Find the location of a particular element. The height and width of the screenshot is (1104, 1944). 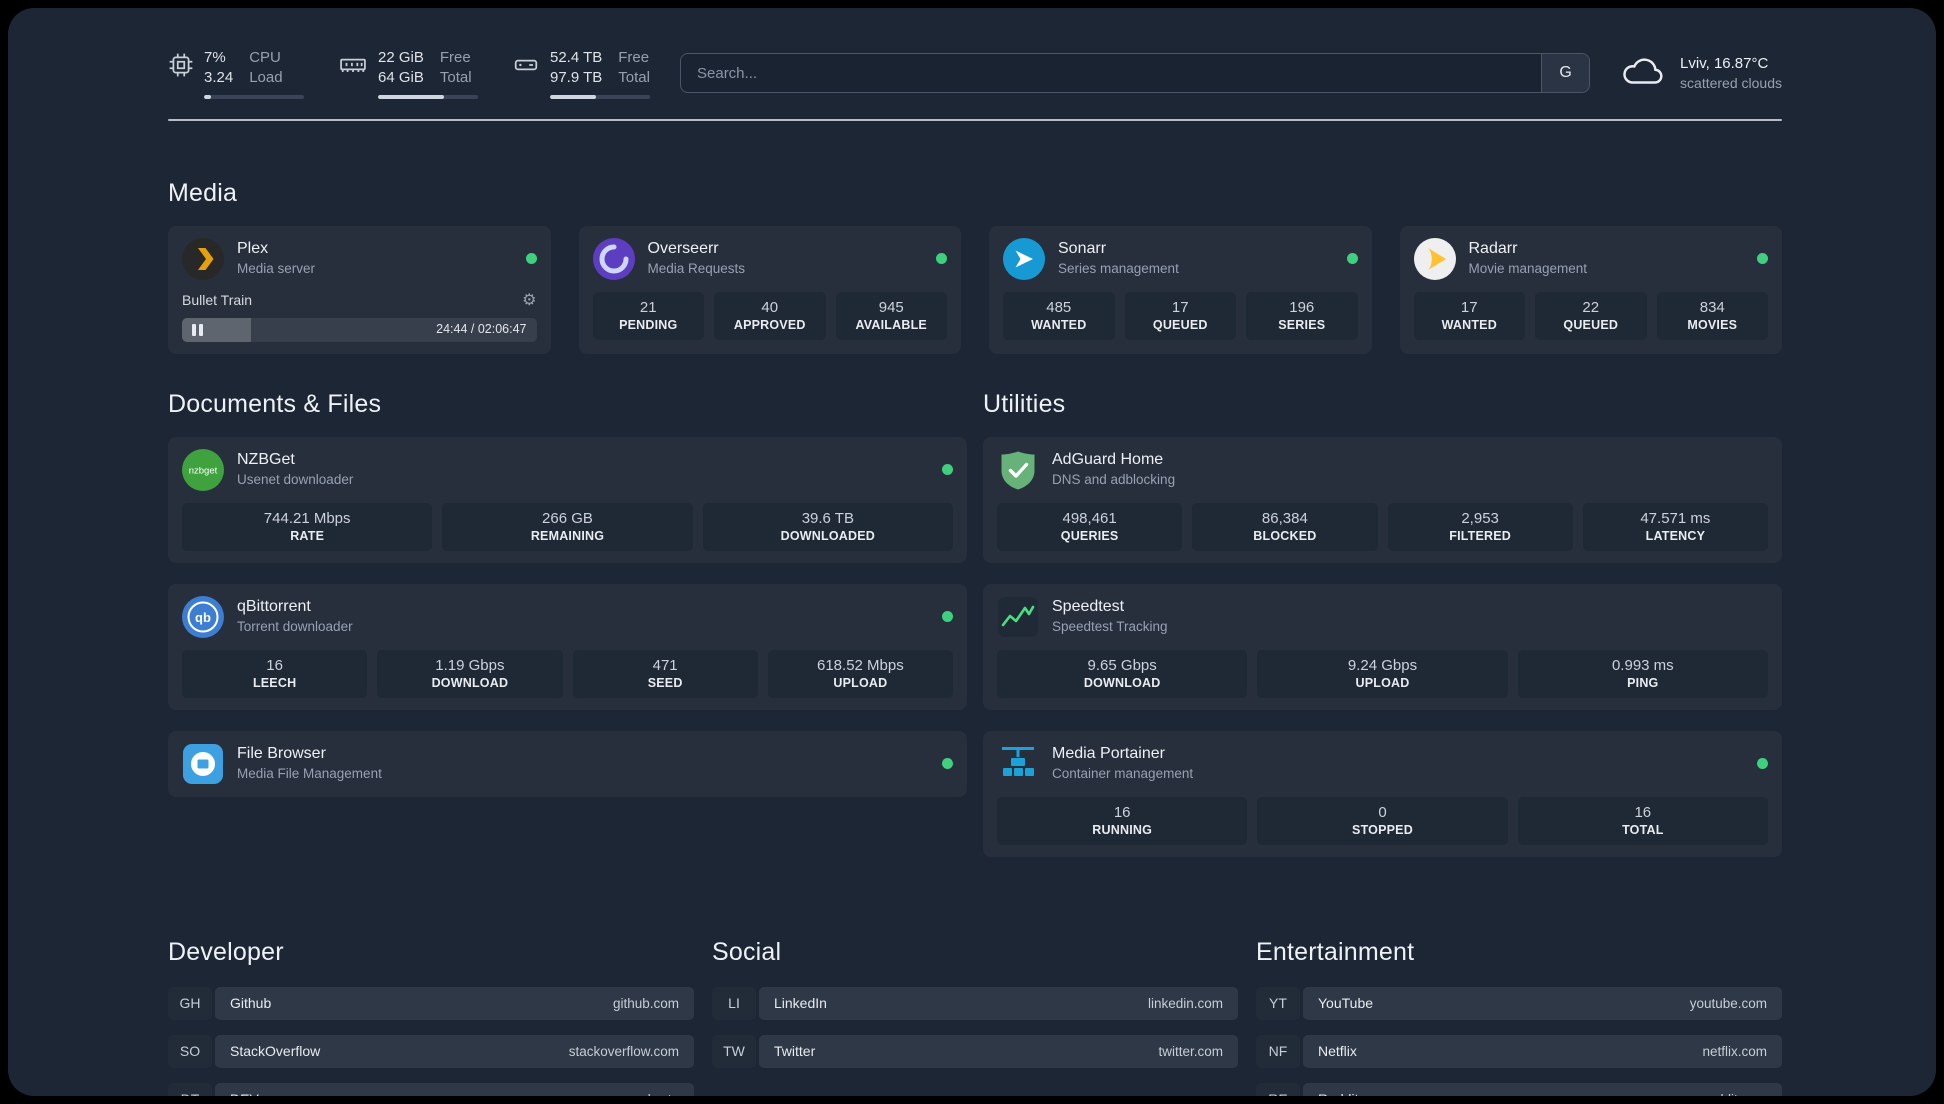

bookmark-youtube: YT YouTube youtube.com is located at coordinates (1519, 1003).